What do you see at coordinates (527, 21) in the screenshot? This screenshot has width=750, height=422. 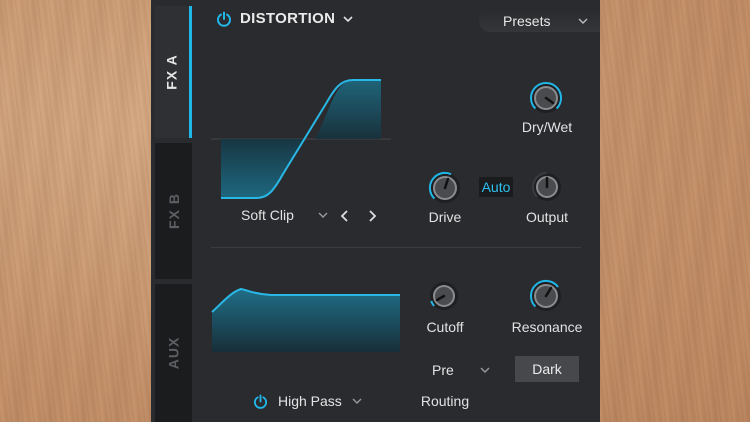 I see `presets-label: Presets` at bounding box center [527, 21].